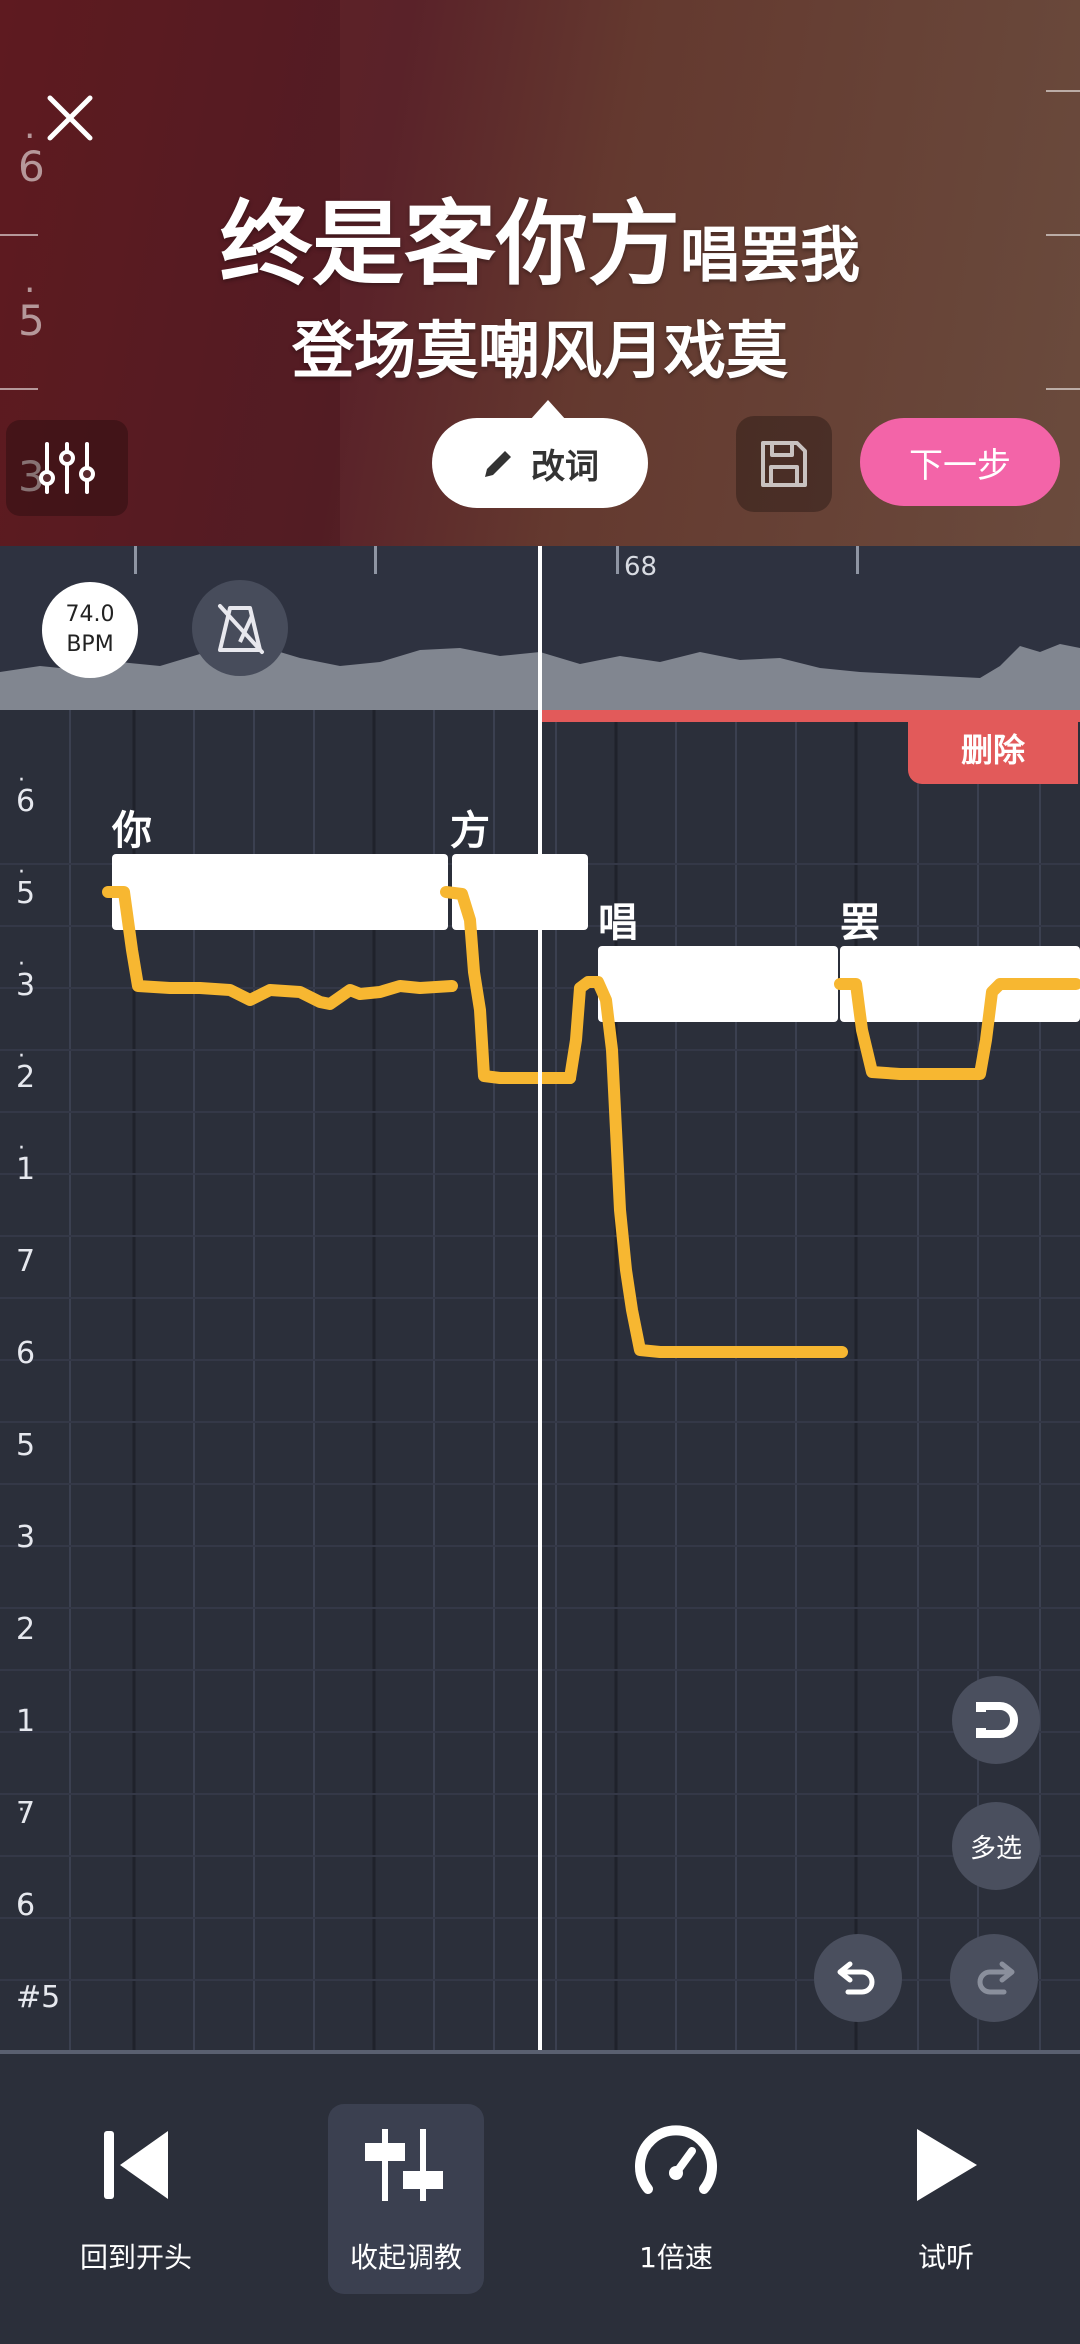 The image size is (1080, 2344). What do you see at coordinates (540, 1301) in the screenshot?
I see `playhead` at bounding box center [540, 1301].